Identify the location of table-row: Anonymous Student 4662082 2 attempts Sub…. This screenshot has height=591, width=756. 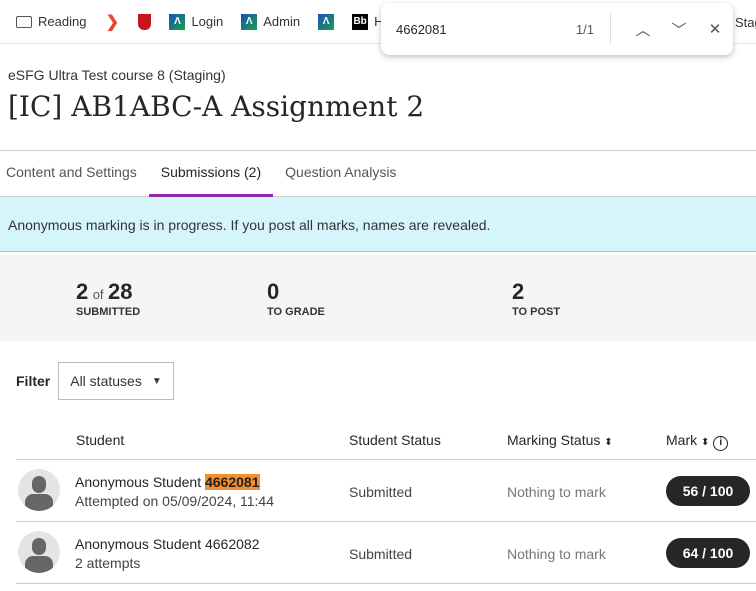
(386, 552).